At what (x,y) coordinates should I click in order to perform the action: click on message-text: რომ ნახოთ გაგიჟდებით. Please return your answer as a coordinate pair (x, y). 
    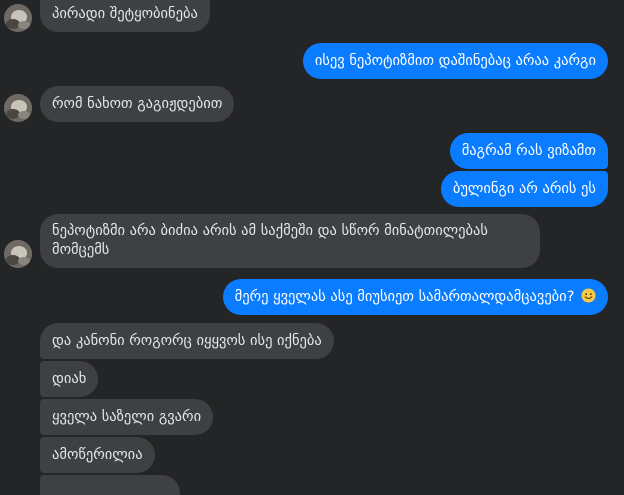
    Looking at the image, I should click on (137, 104).